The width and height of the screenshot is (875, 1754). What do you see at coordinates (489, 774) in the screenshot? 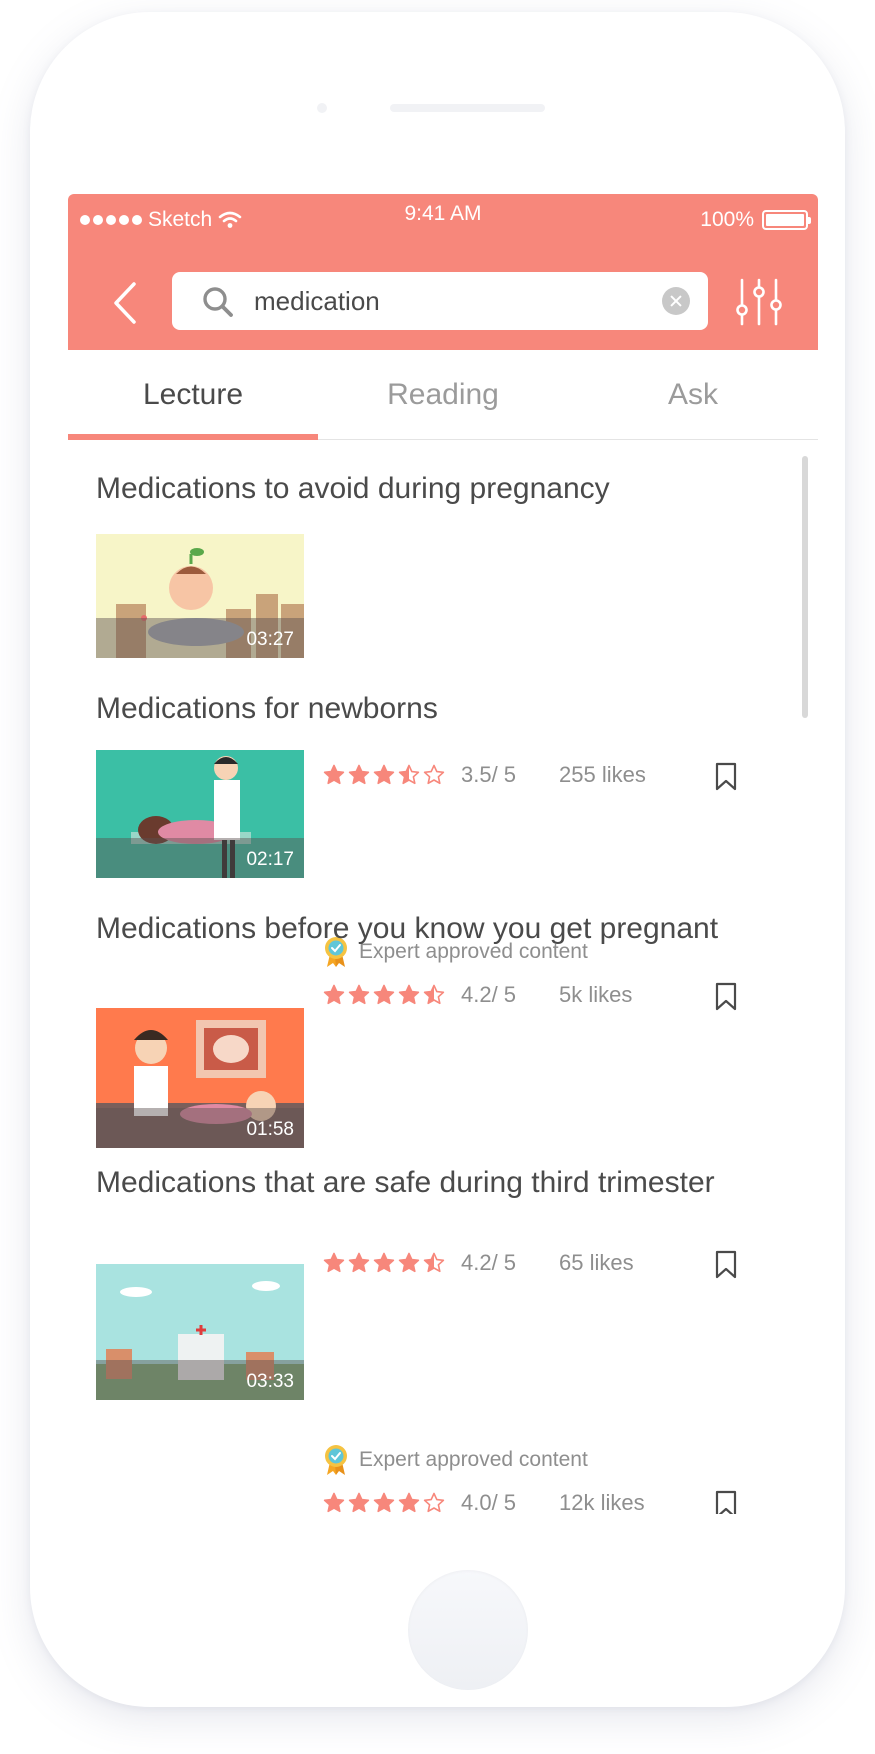
I see `rating-value: 3.5/ 5` at bounding box center [489, 774].